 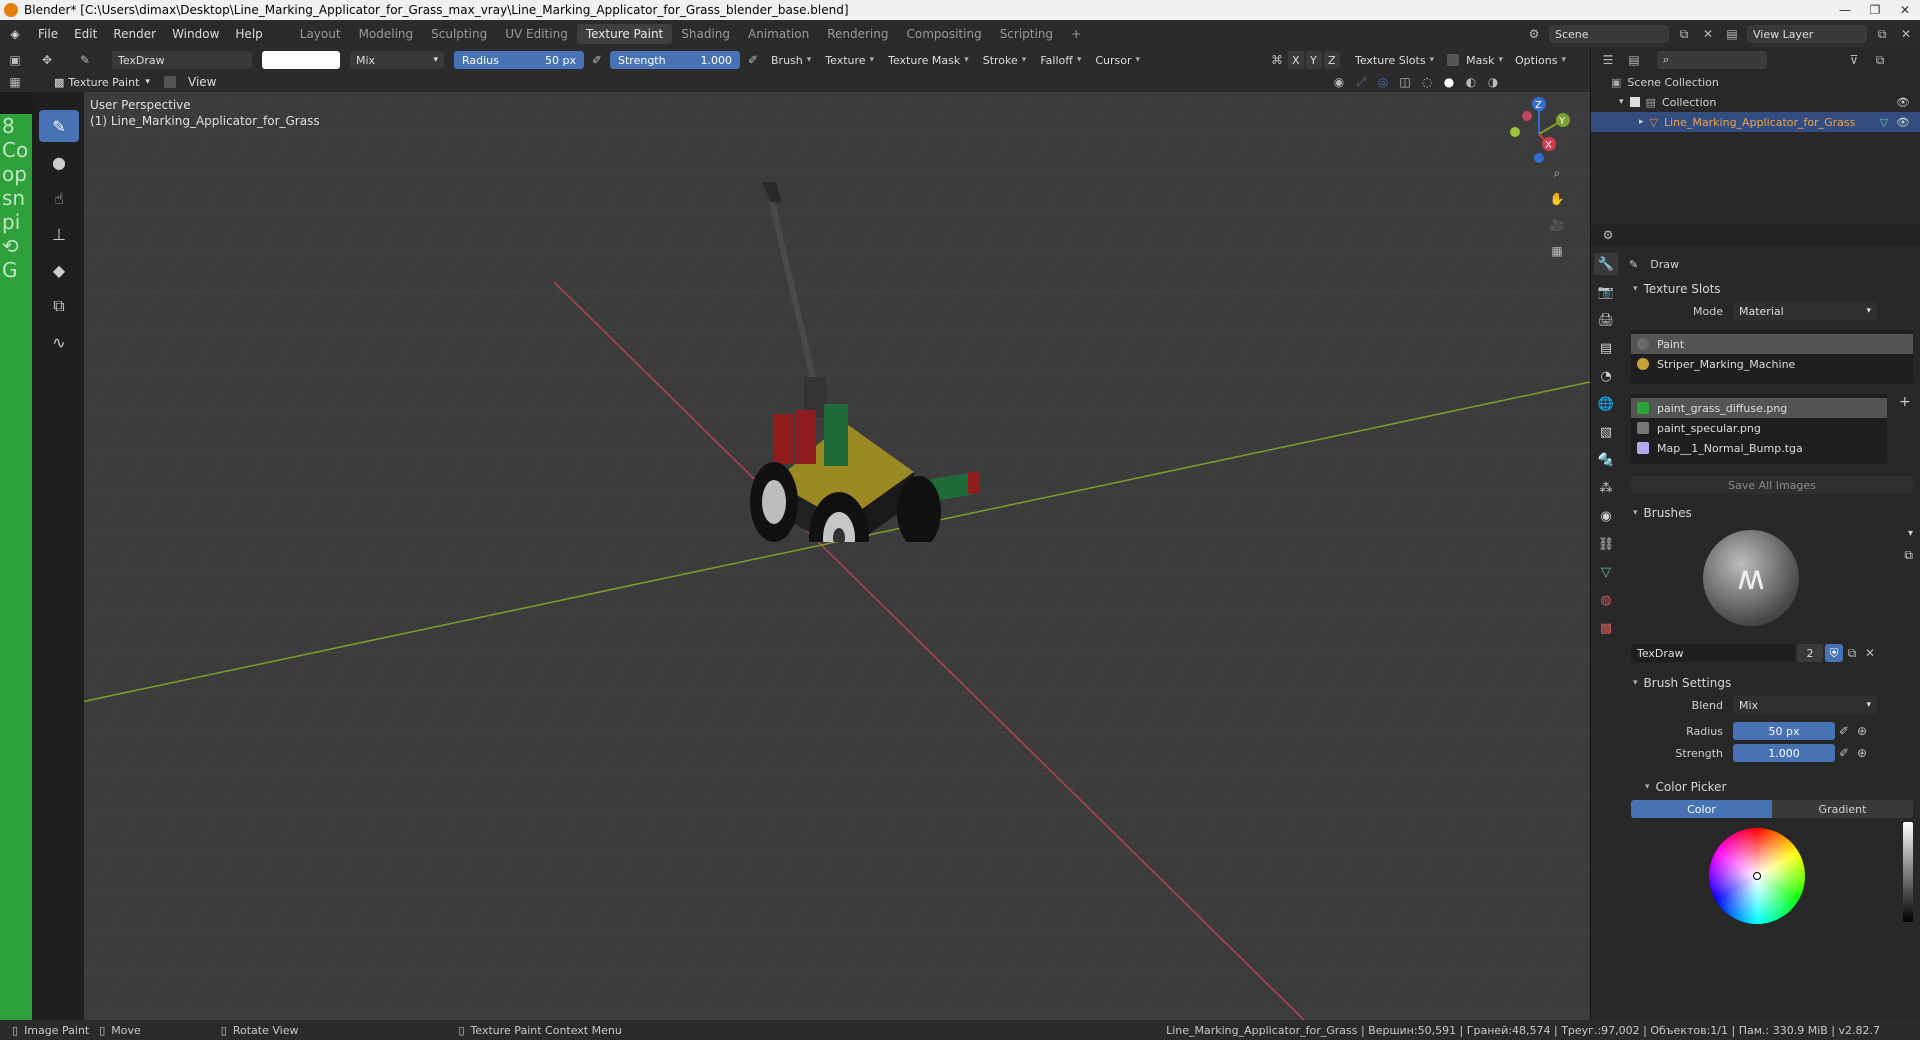 What do you see at coordinates (1606, 572) in the screenshot?
I see `mesh-data-tab-icon: ▽` at bounding box center [1606, 572].